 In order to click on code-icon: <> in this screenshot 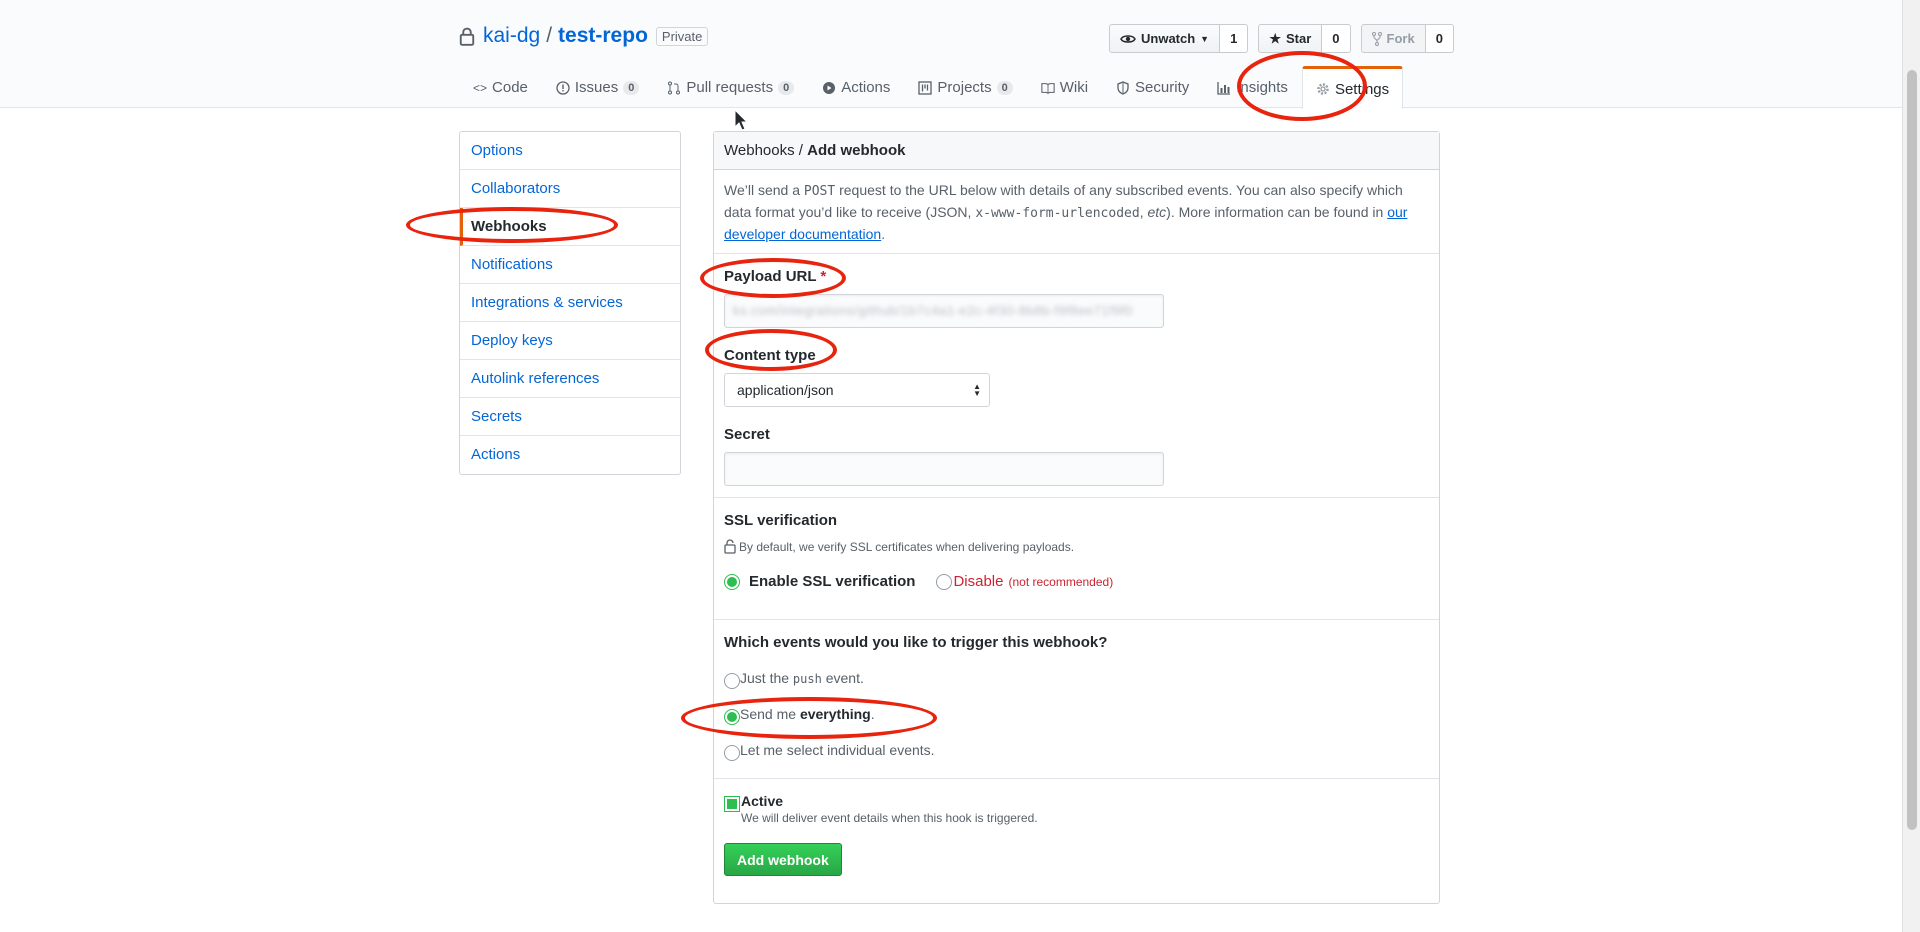, I will do `click(480, 87)`.